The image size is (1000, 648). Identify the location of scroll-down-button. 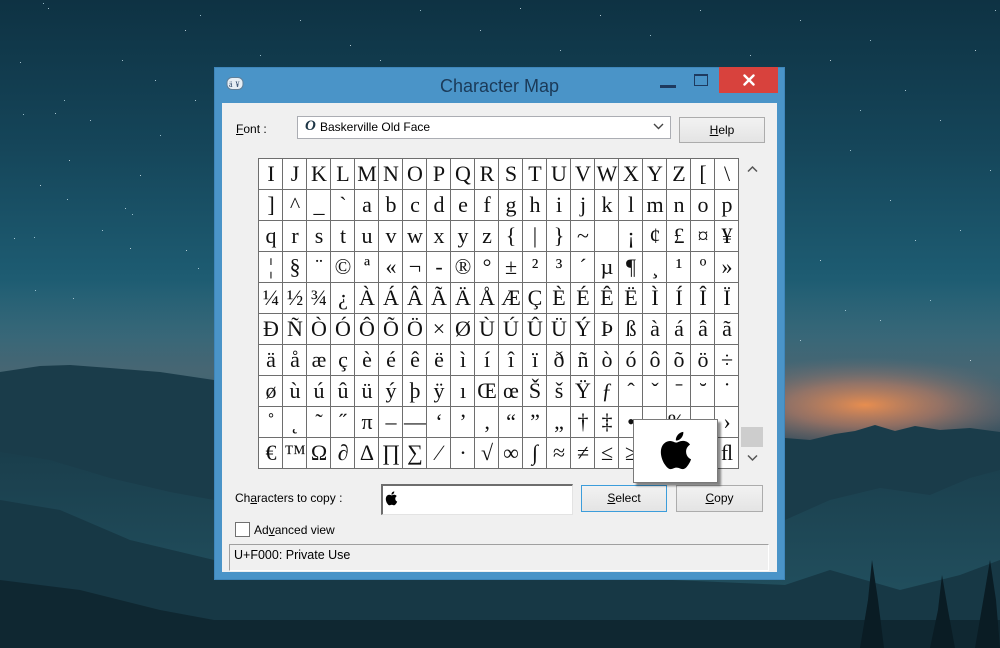
(752, 458).